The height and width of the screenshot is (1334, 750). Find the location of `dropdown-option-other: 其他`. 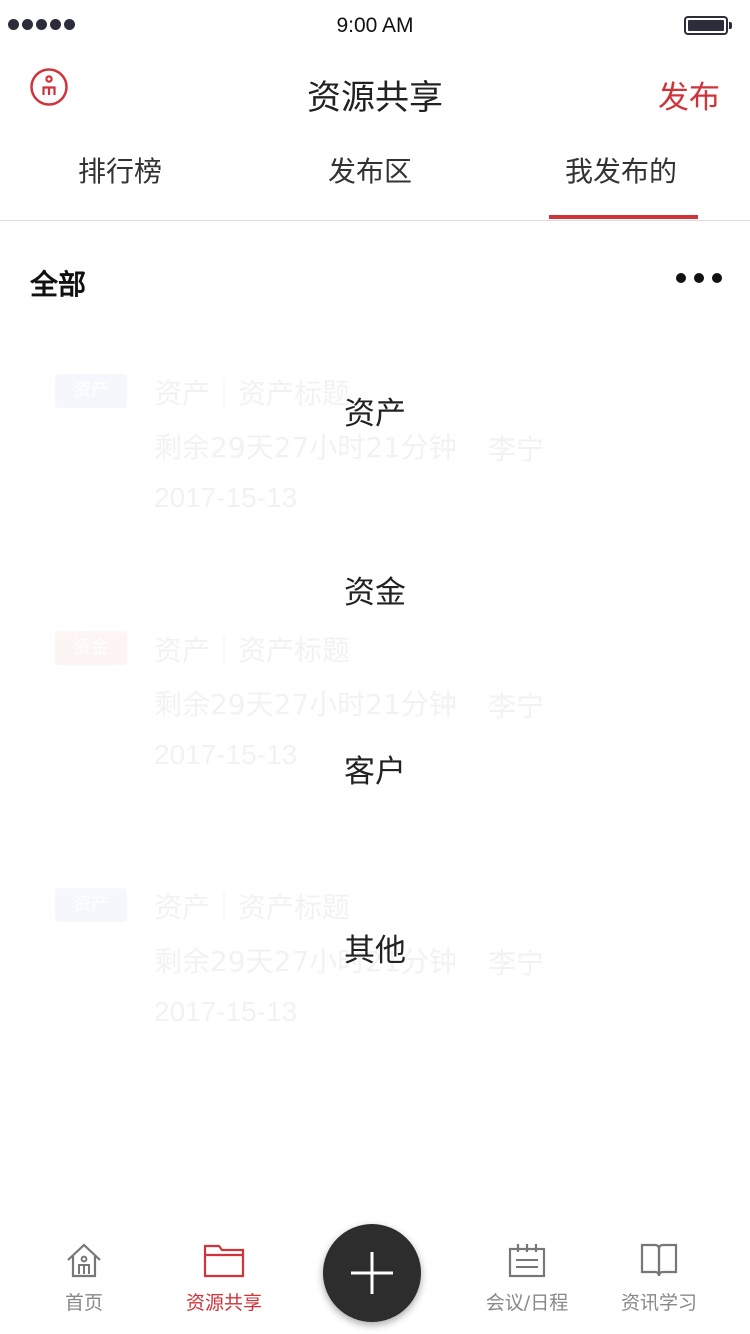

dropdown-option-other: 其他 is located at coordinates (375, 947).